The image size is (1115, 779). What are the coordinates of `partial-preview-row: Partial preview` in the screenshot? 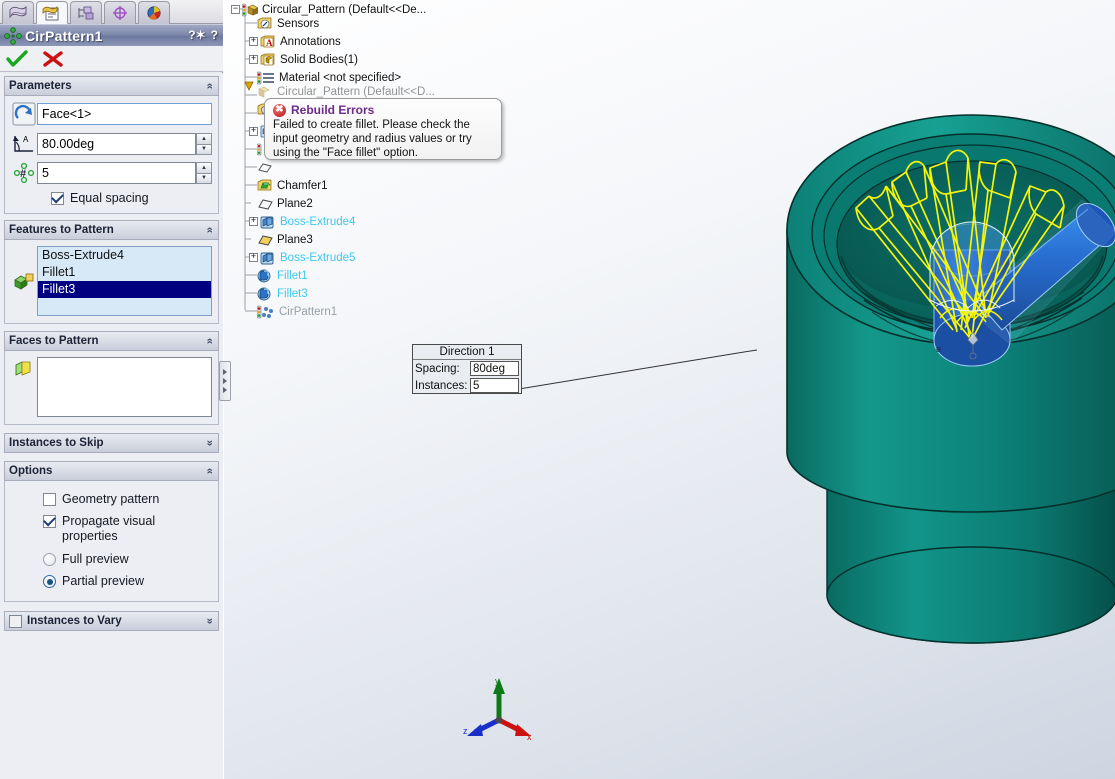 It's located at (127, 581).